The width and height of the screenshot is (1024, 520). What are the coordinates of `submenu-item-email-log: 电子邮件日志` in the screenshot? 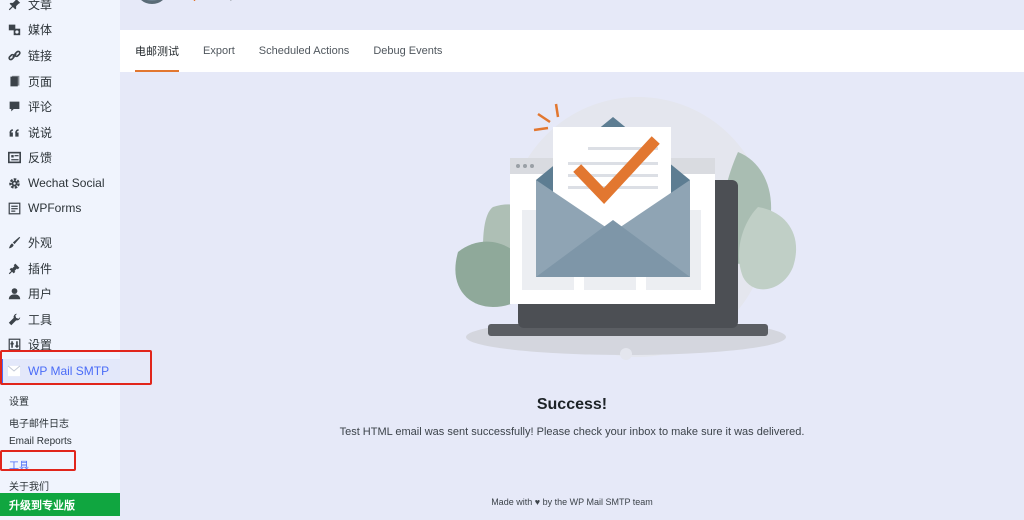 It's located at (39, 422).